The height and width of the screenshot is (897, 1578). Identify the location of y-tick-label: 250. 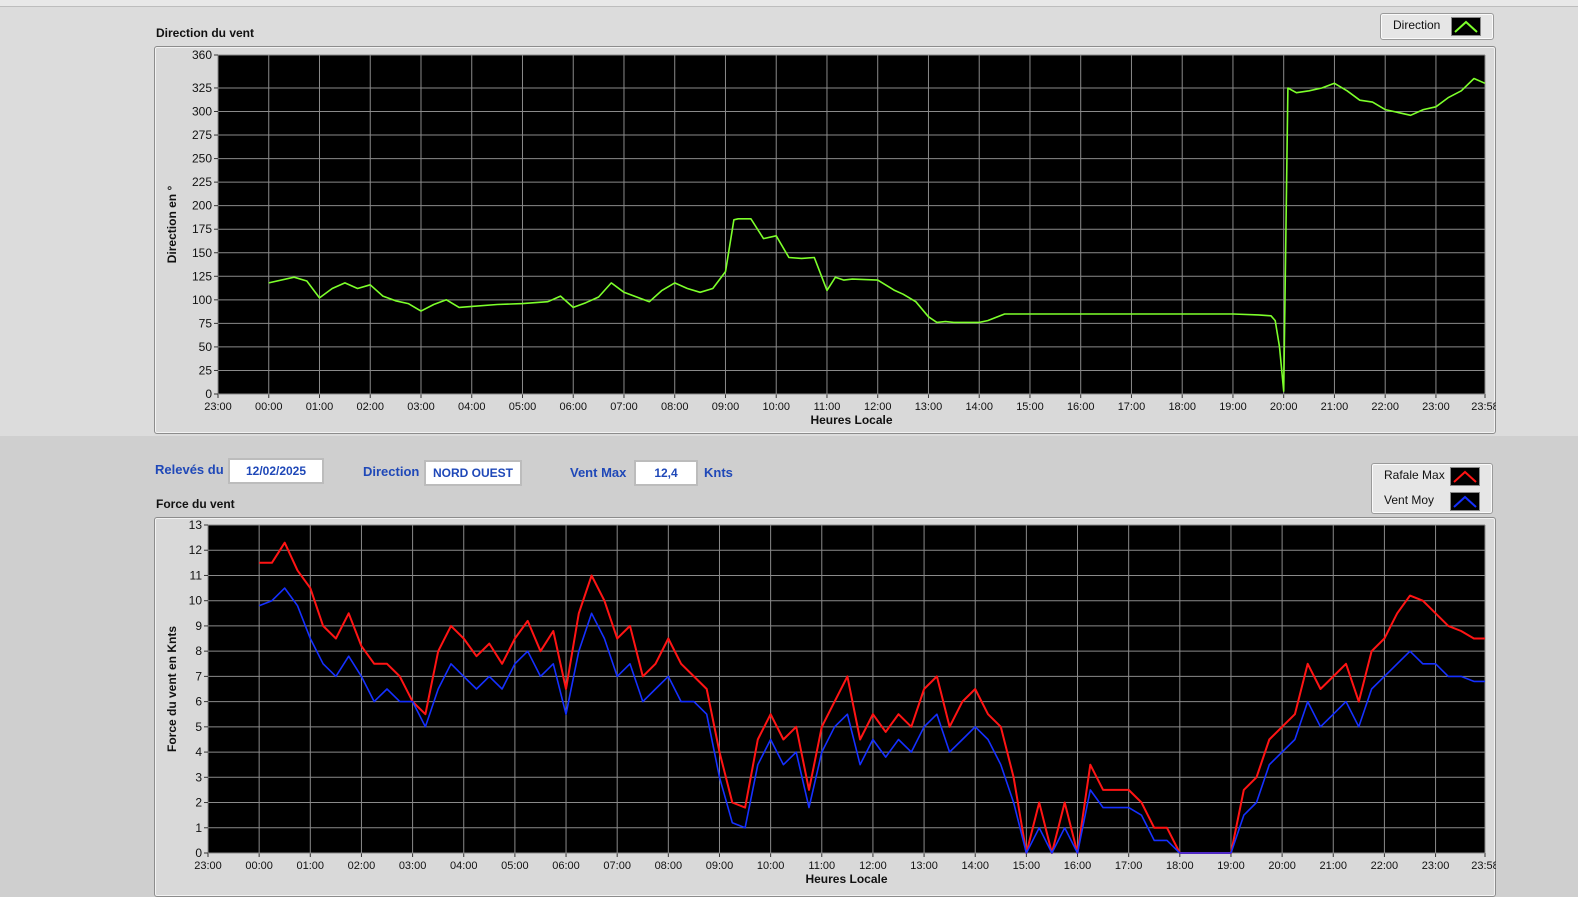
(202, 159).